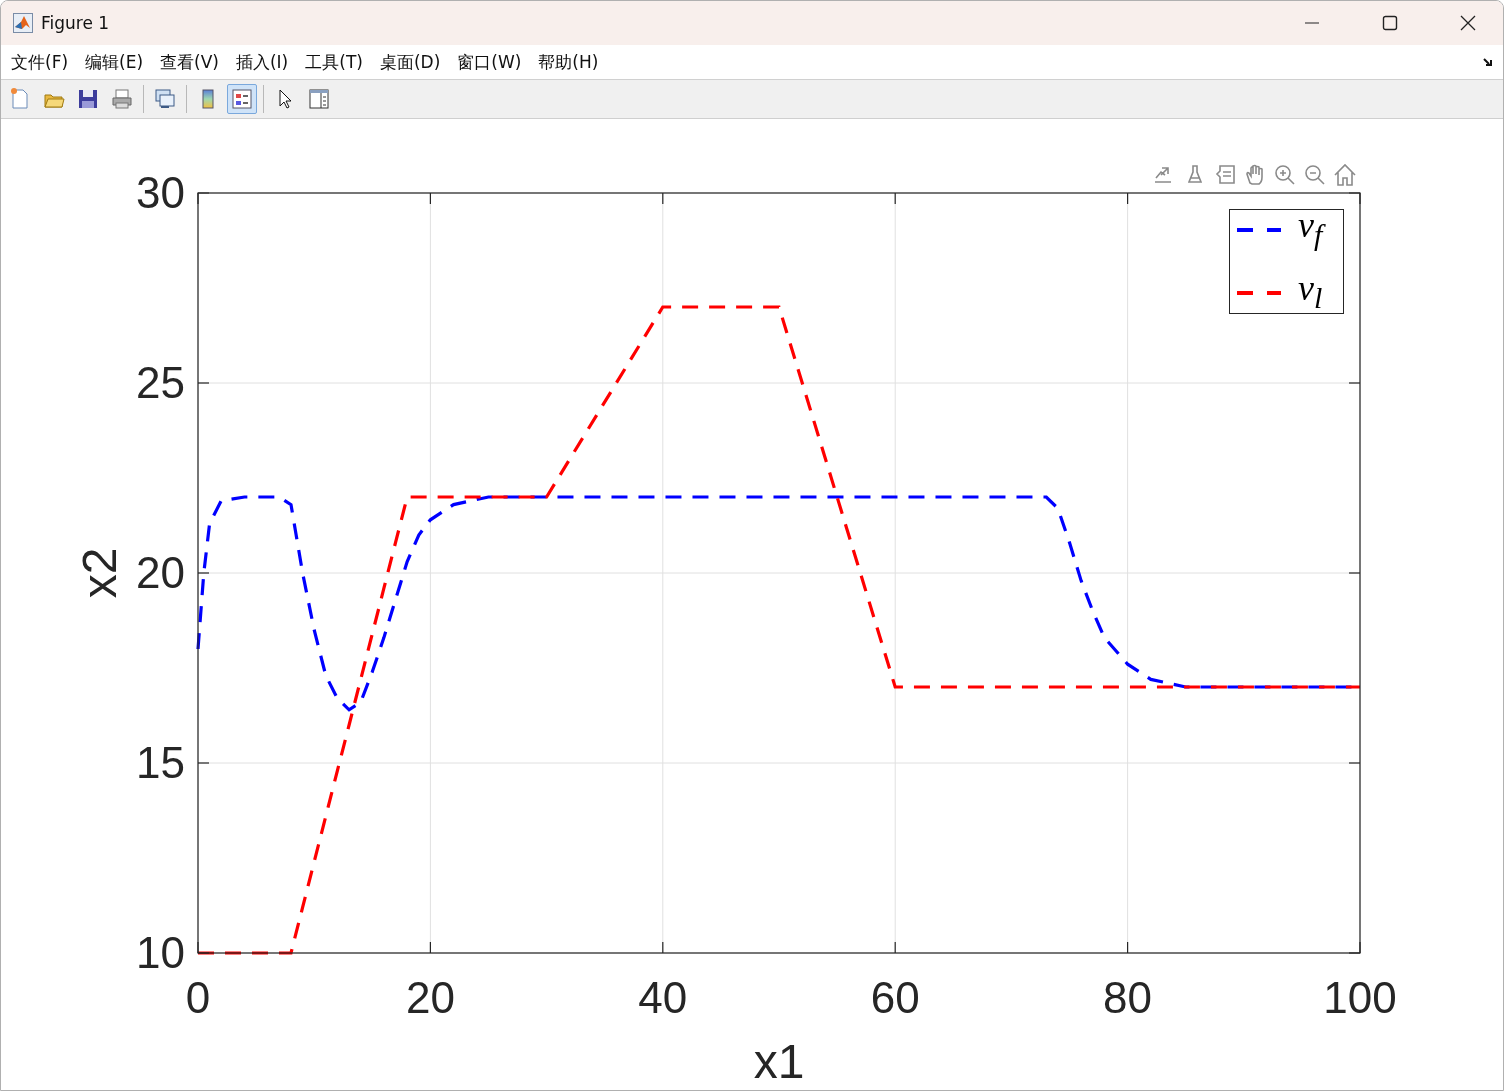 The width and height of the screenshot is (1504, 1091). Describe the element at coordinates (1468, 23) in the screenshot. I see `close-icon` at that location.